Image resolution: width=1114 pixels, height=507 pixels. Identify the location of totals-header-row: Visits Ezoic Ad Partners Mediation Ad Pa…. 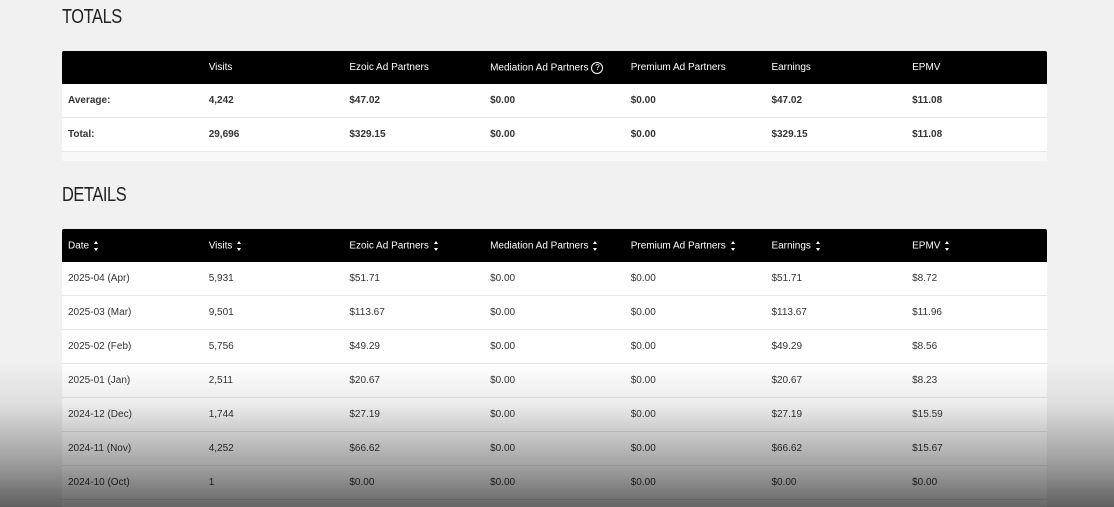
(554, 67).